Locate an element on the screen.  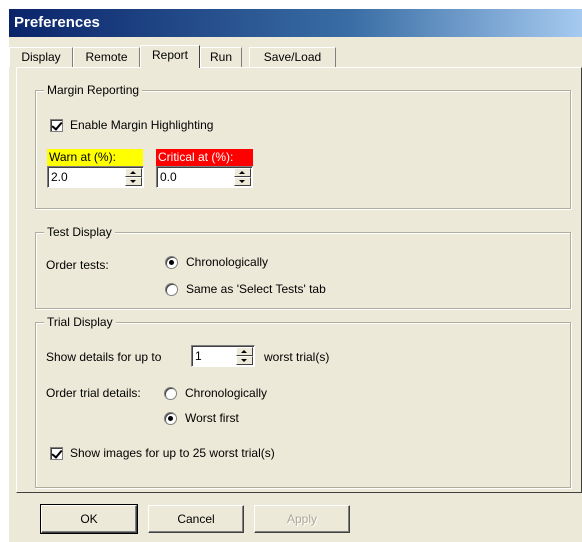
tab-run-label: Run is located at coordinates (220, 57).